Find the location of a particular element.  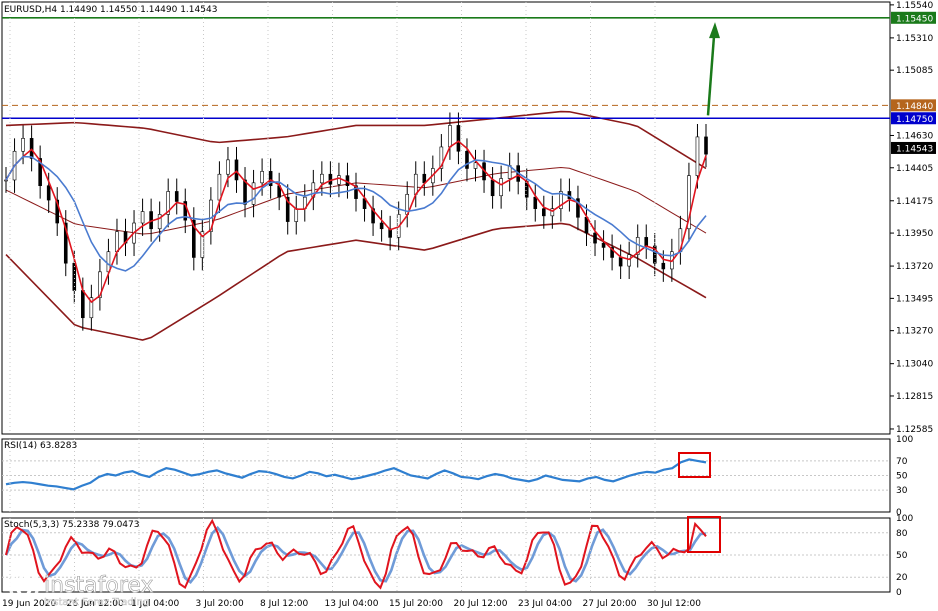

stoch-tick-label: 20 is located at coordinates (902, 578).